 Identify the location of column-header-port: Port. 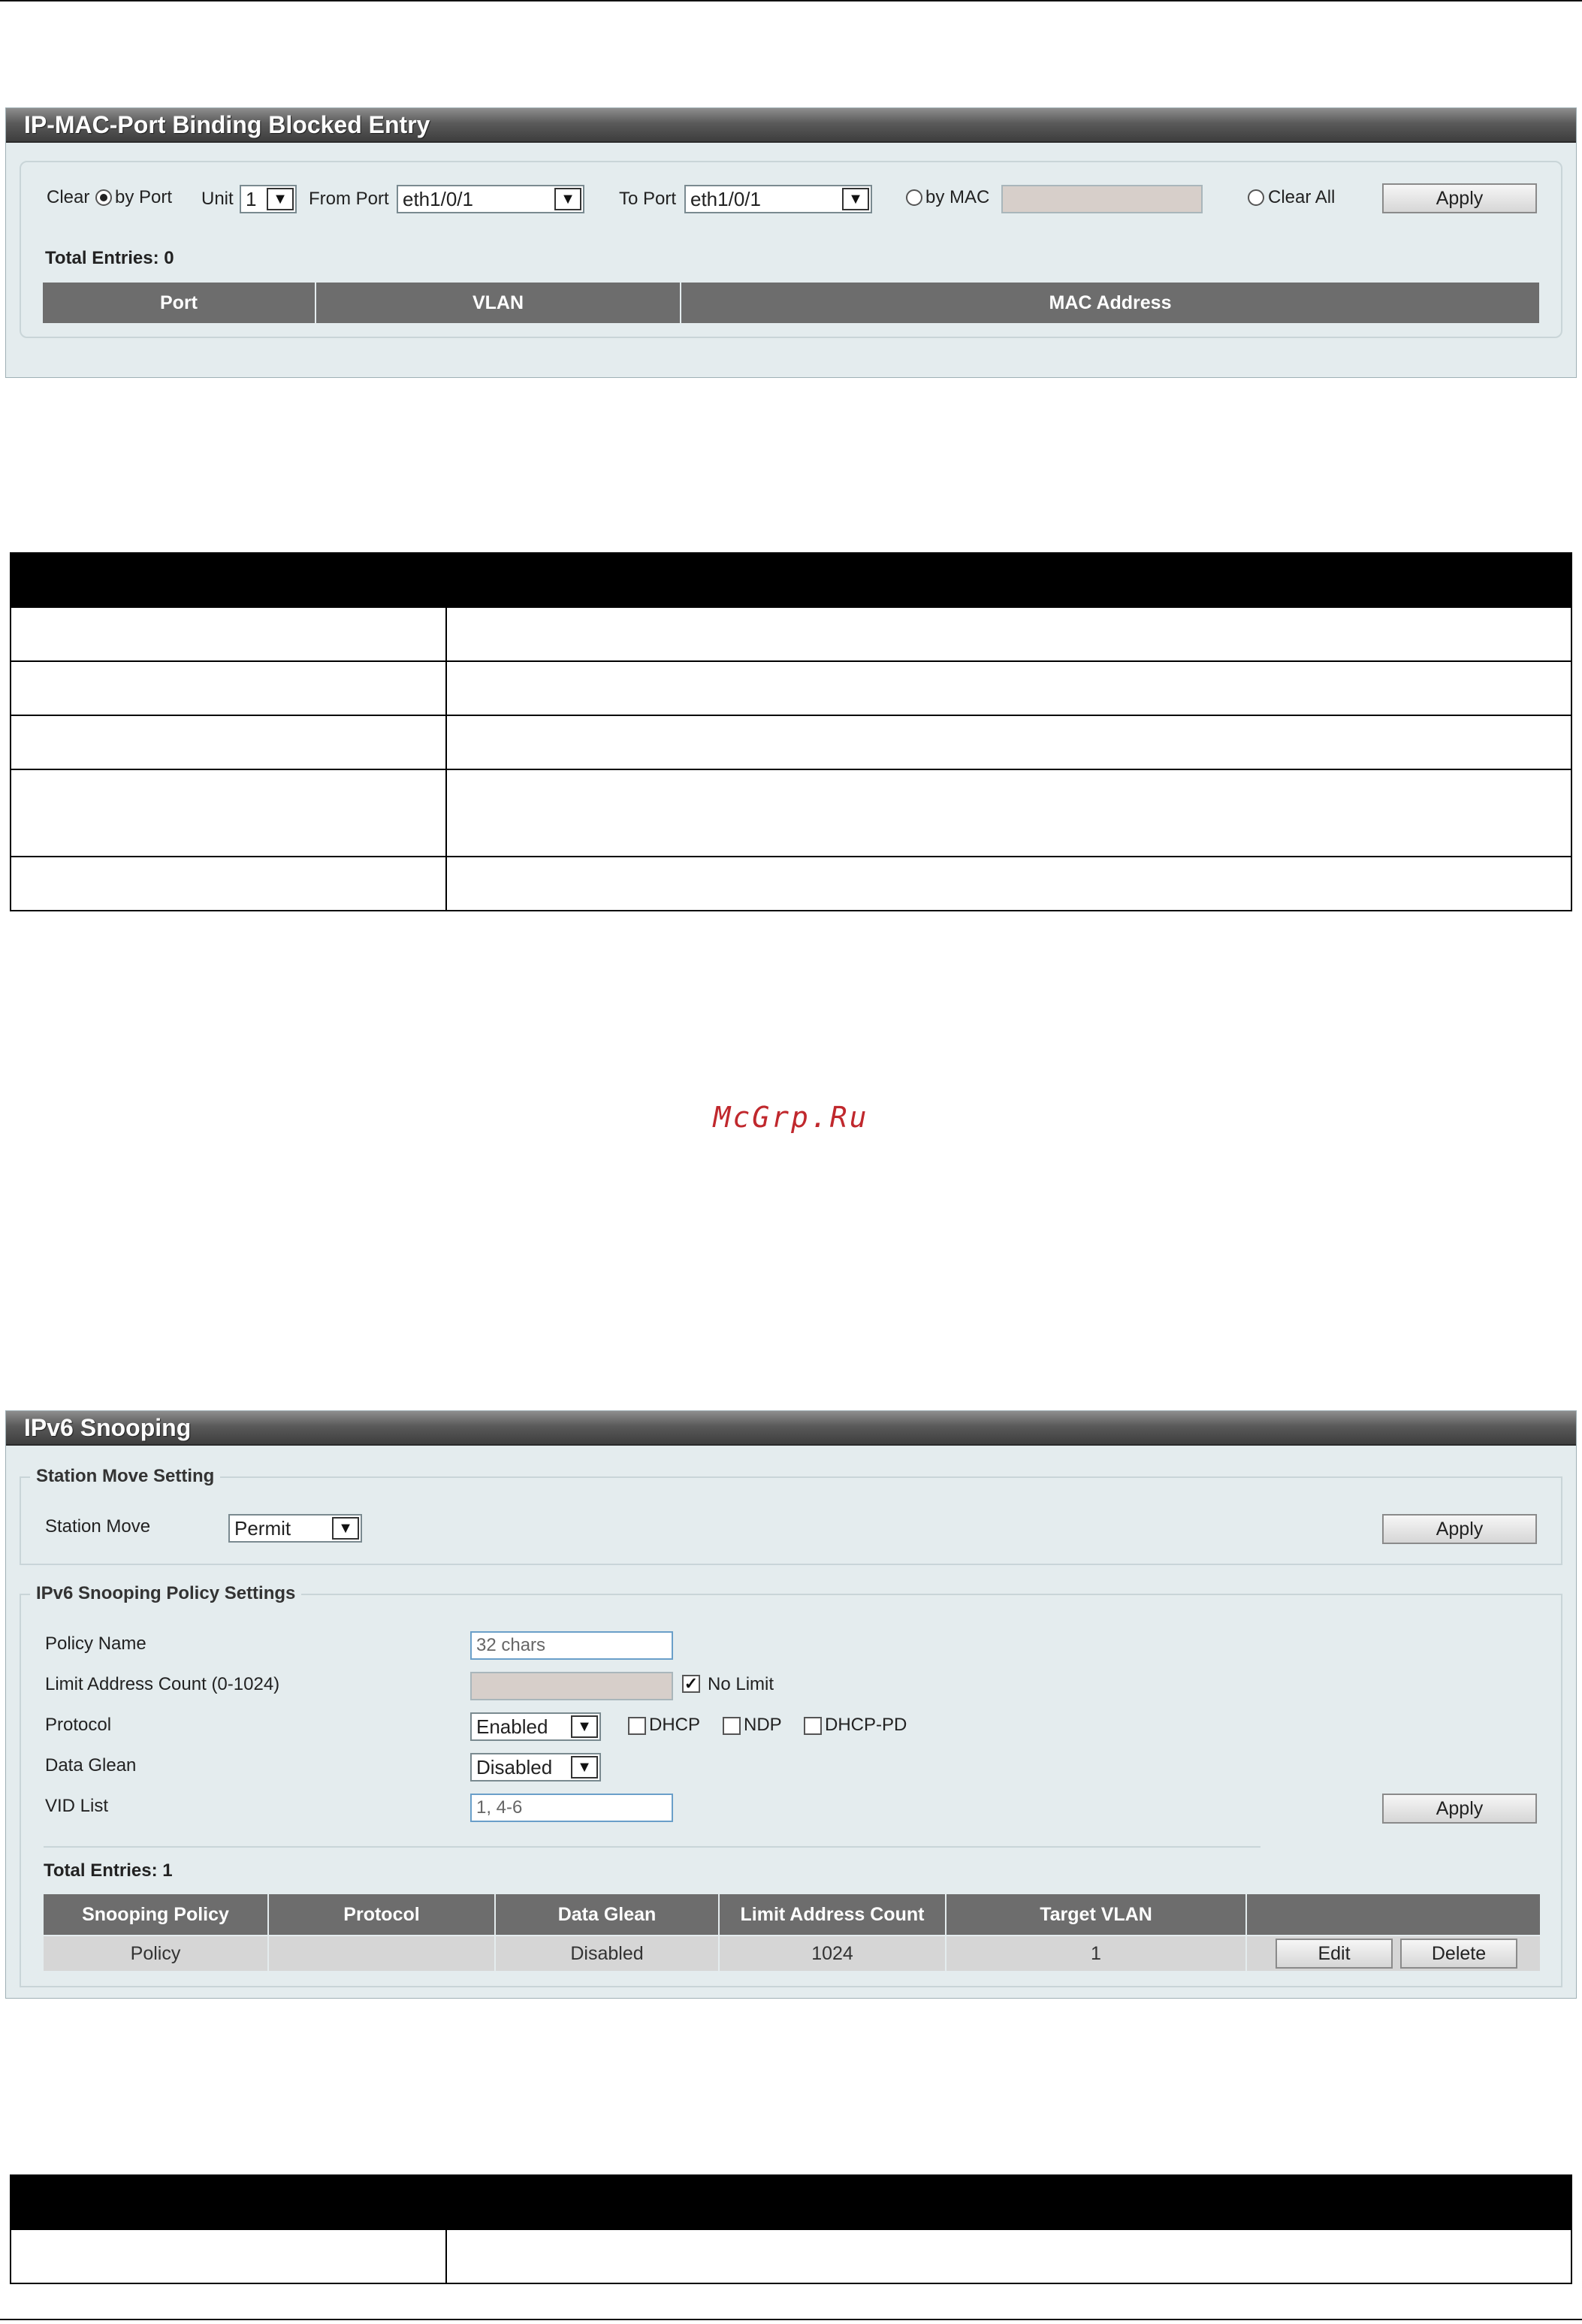
(179, 303).